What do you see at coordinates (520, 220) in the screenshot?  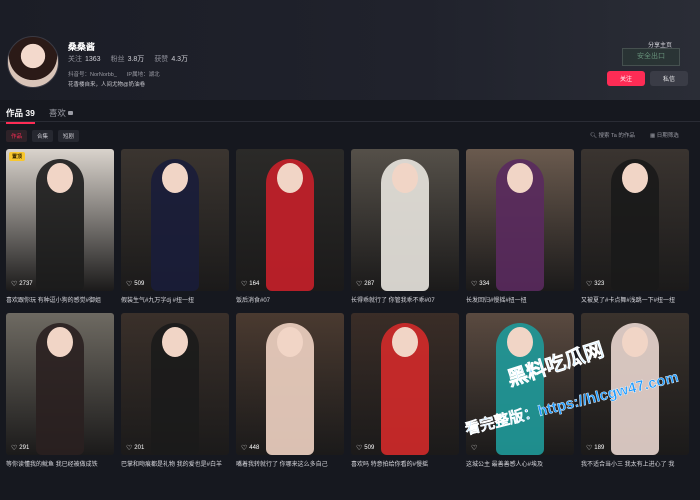 I see `video-thumbnail: ♡ 334` at bounding box center [520, 220].